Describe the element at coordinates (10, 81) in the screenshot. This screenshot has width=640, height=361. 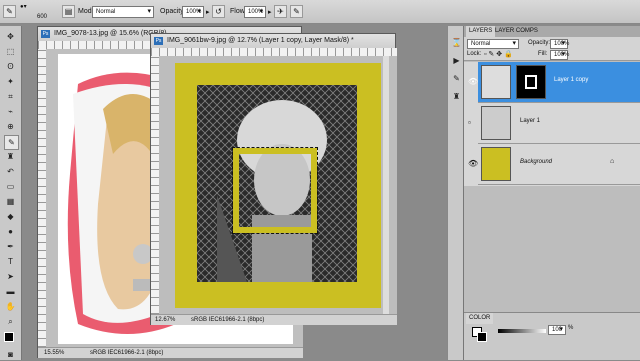
I see `quick-selection-tool-icon: ✦` at that location.